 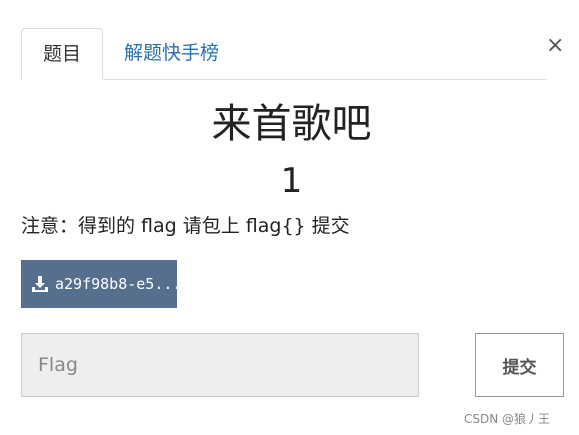 I want to click on tab-bar: 题目 解题快手榜, so click(x=284, y=54).